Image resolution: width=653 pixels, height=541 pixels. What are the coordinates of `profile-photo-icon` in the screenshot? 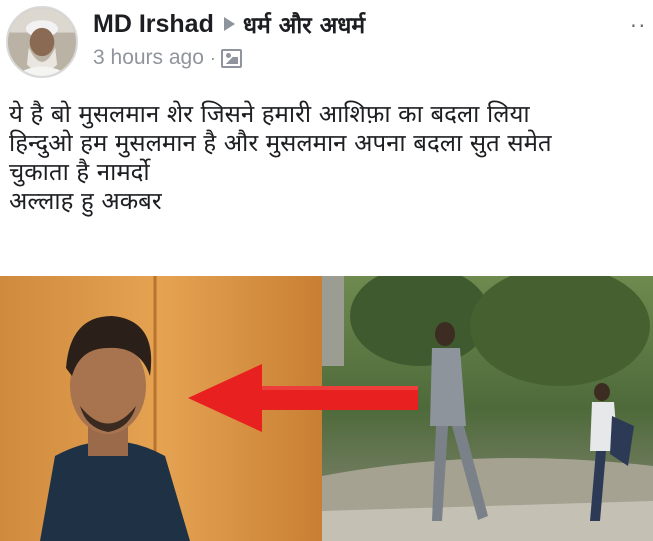 It's located at (42, 42).